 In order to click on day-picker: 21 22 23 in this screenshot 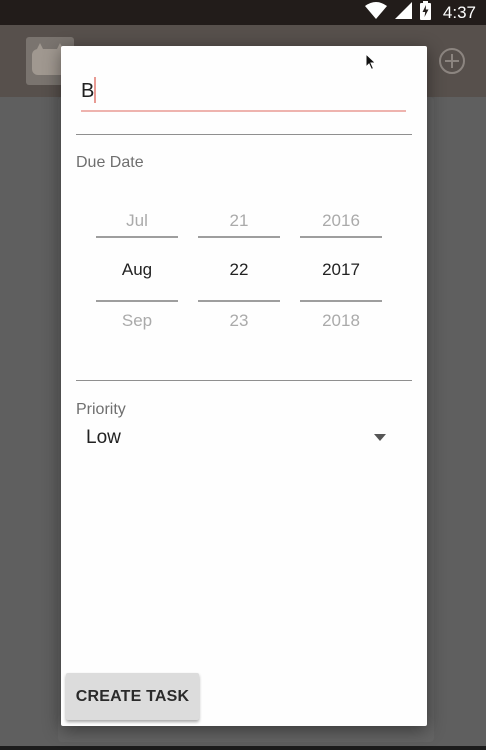, I will do `click(239, 271)`.